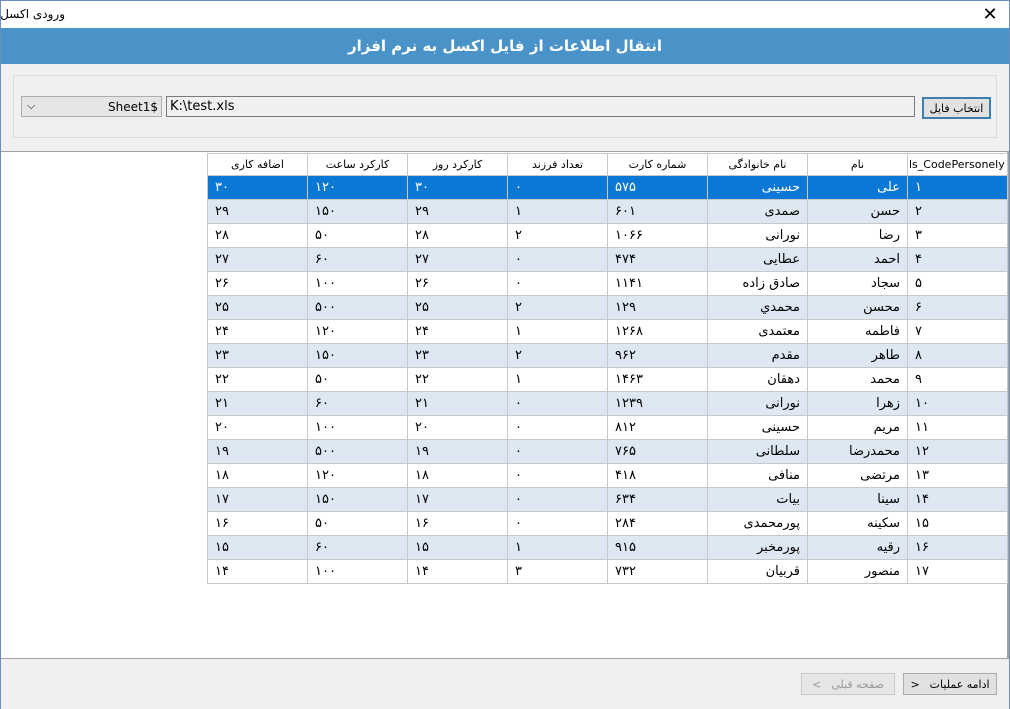 This screenshot has height=709, width=1010. I want to click on cell-work-days: ۱۶, so click(457, 523).